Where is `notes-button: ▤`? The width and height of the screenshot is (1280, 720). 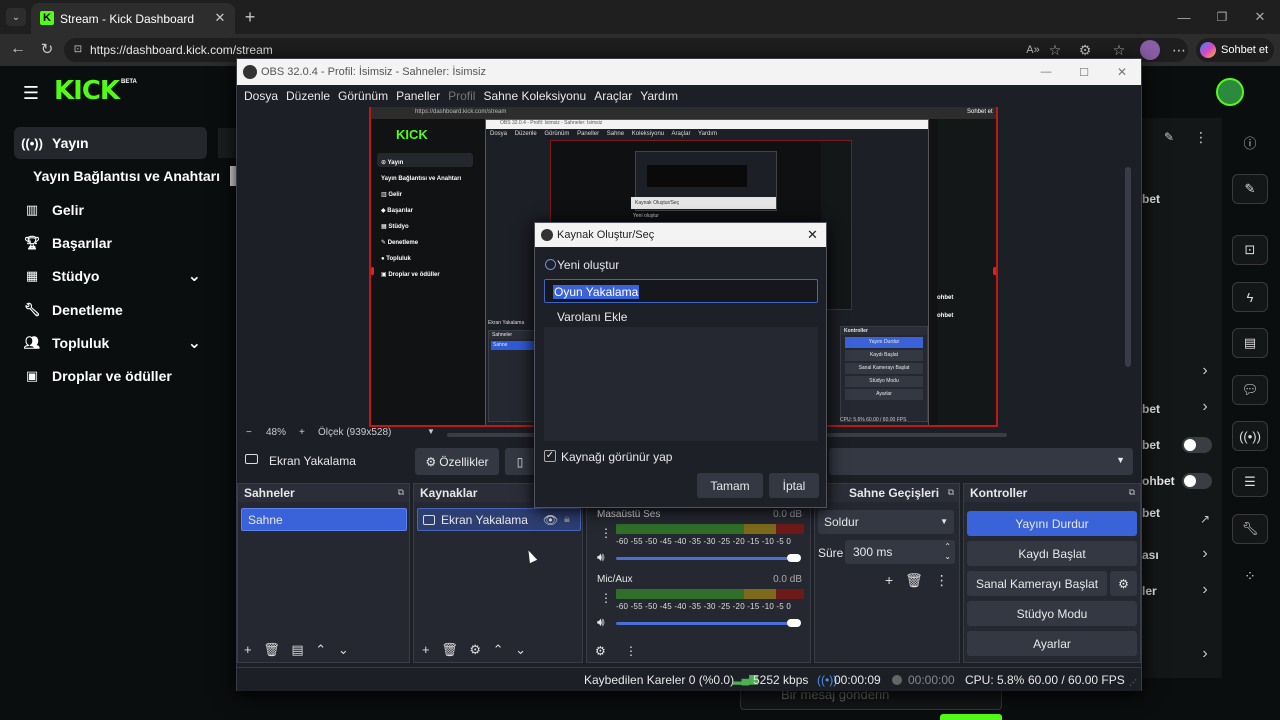 notes-button: ▤ is located at coordinates (1250, 343).